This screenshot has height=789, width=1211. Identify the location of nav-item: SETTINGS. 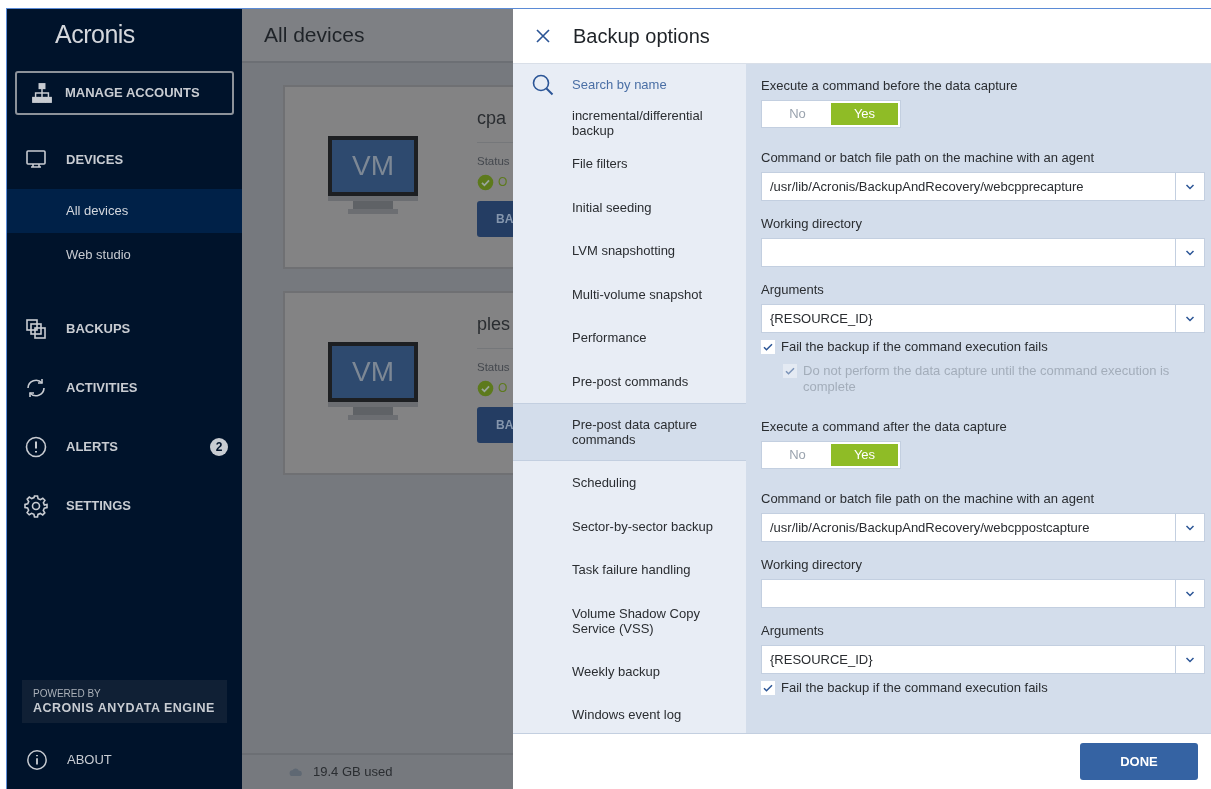
(124, 505).